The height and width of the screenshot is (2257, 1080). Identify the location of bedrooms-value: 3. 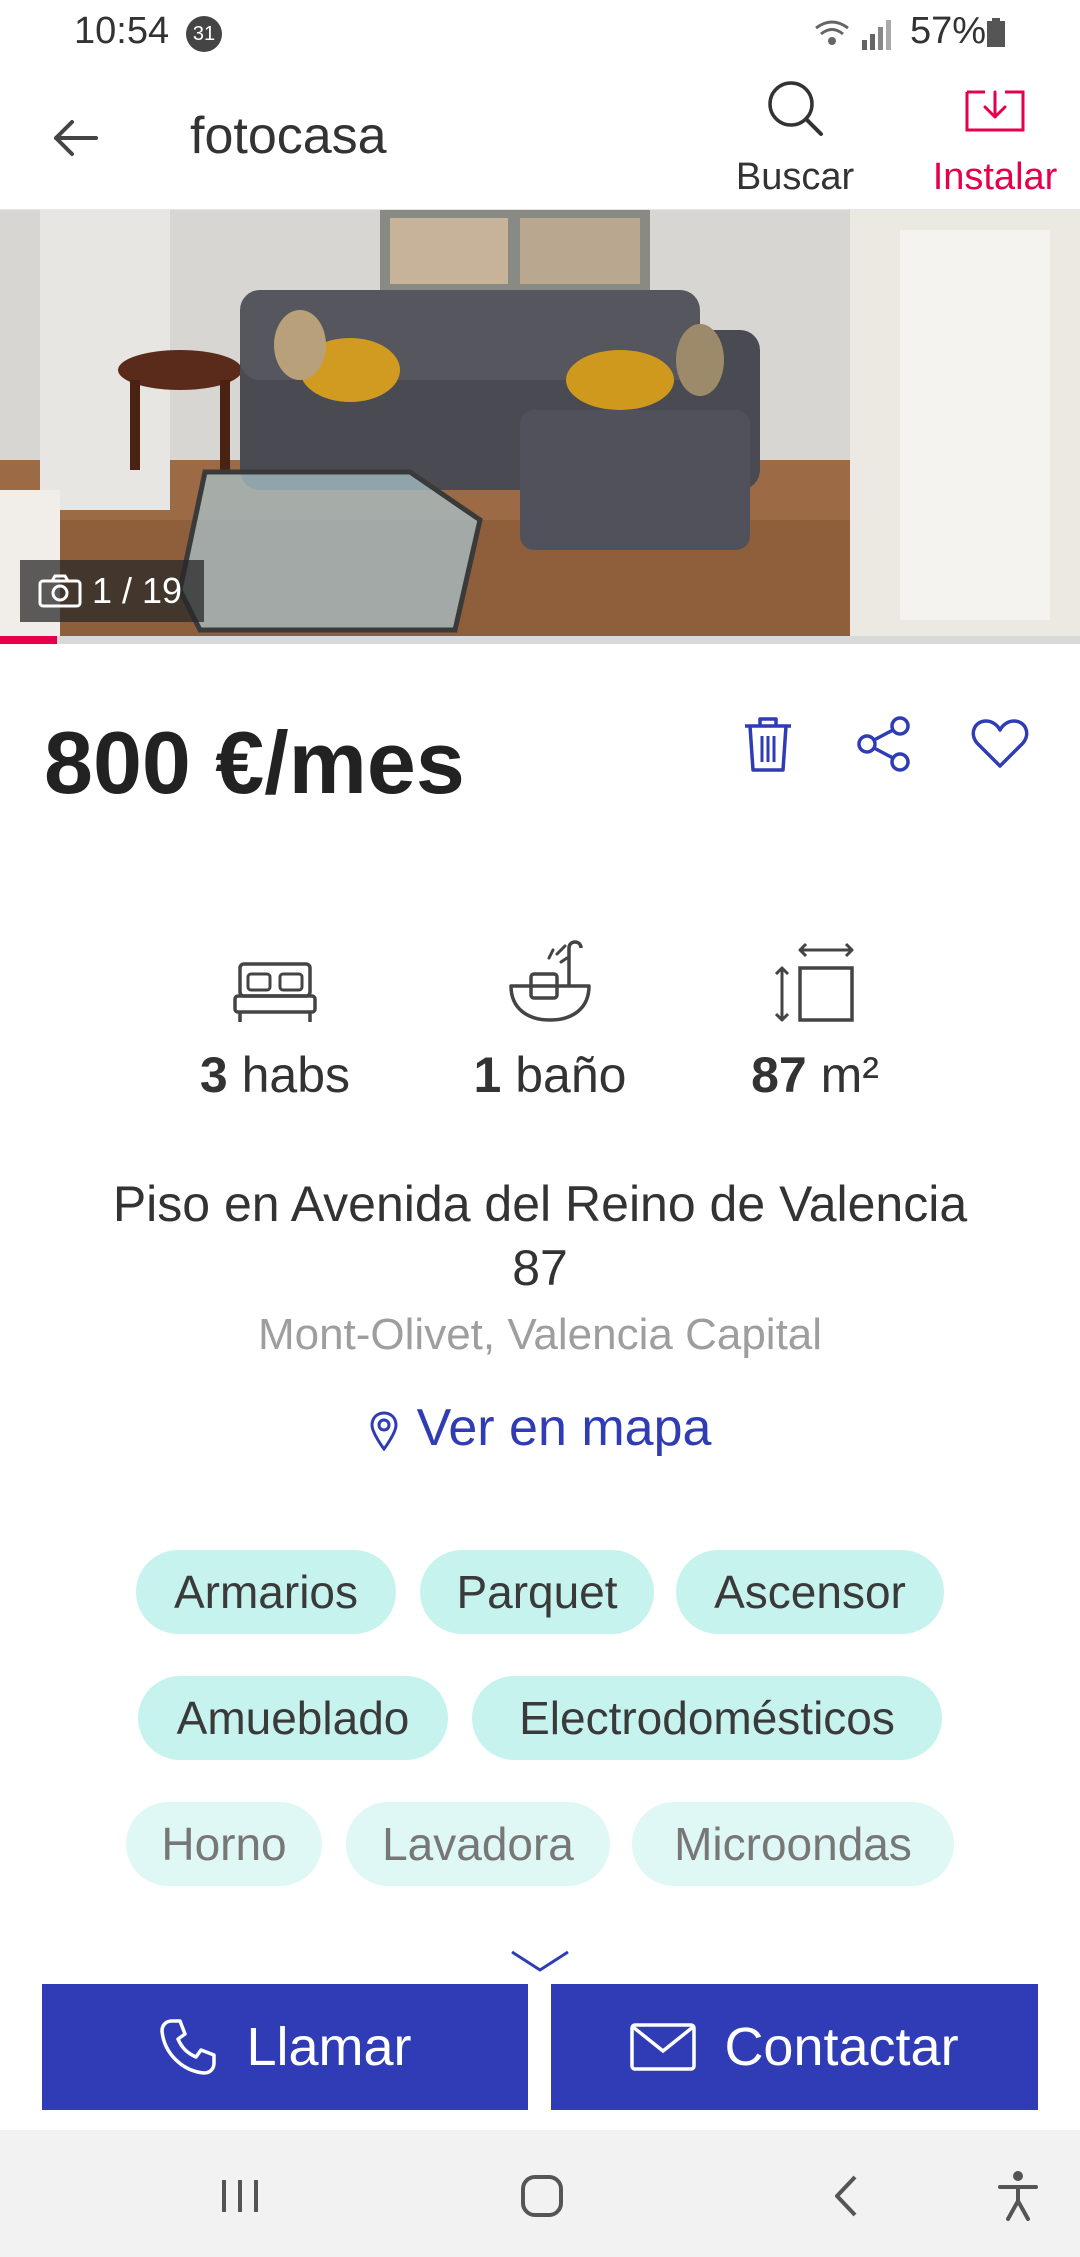
(213, 1075).